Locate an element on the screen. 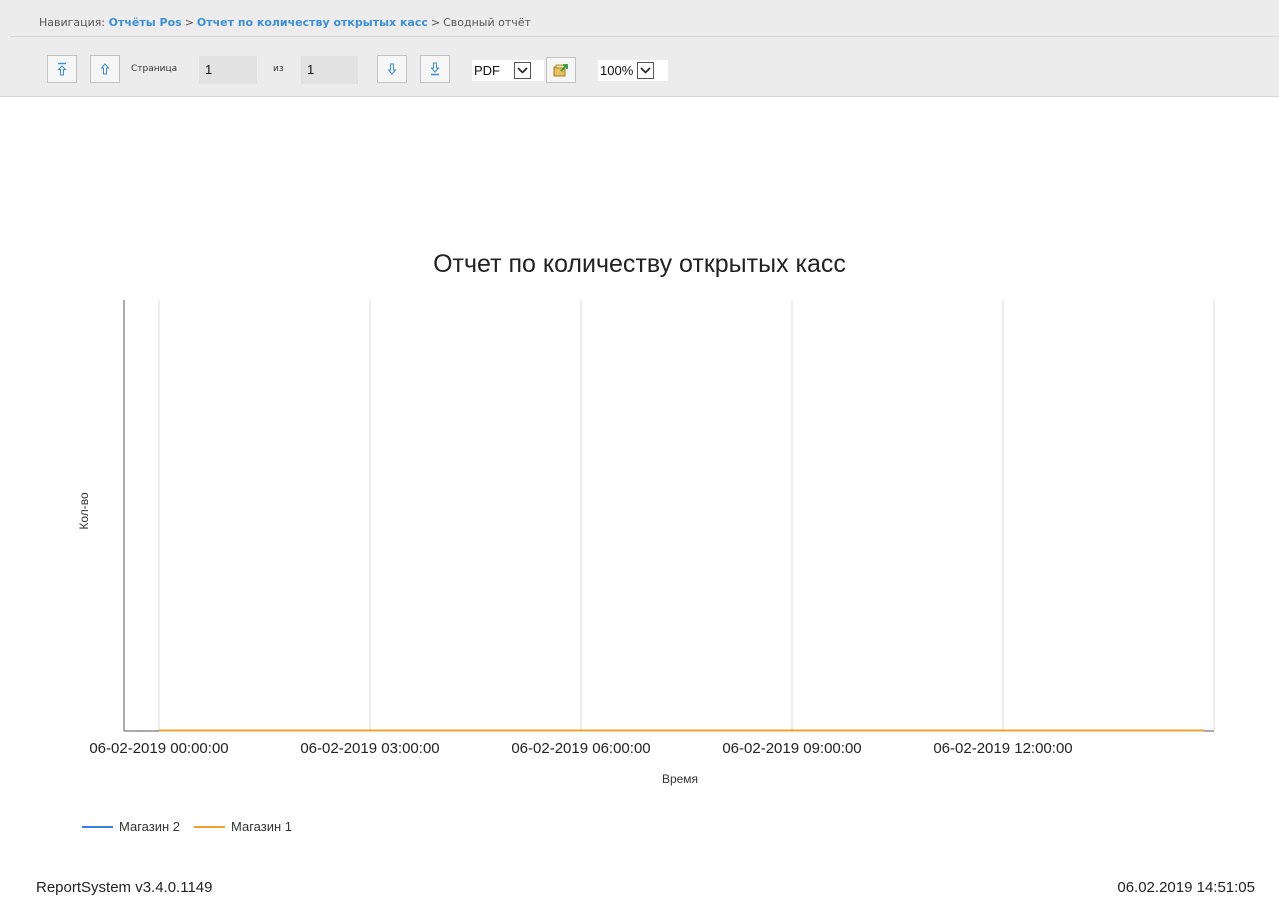 Image resolution: width=1279 pixels, height=906 pixels. legend-item-store-1: Магазин 1 is located at coordinates (243, 826).